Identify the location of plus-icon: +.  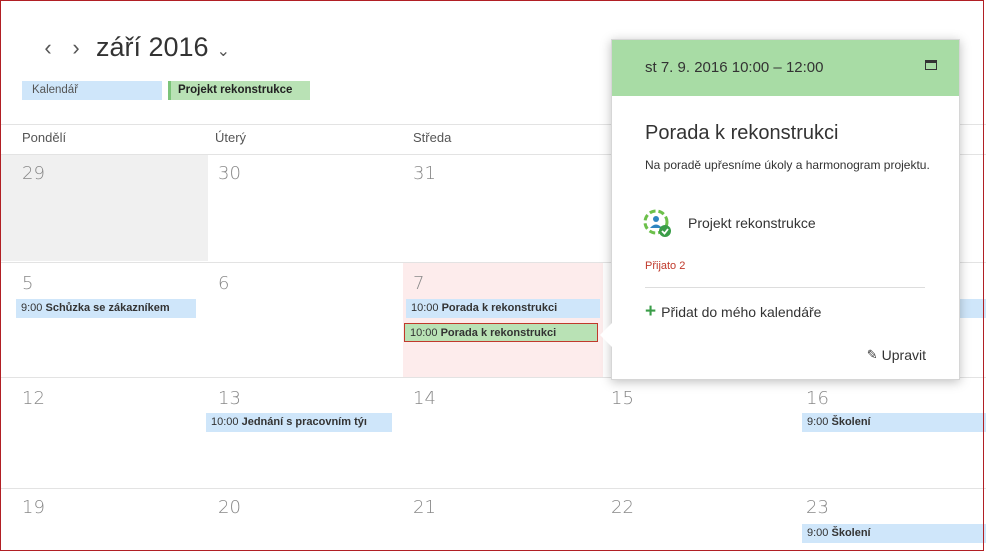
(651, 311).